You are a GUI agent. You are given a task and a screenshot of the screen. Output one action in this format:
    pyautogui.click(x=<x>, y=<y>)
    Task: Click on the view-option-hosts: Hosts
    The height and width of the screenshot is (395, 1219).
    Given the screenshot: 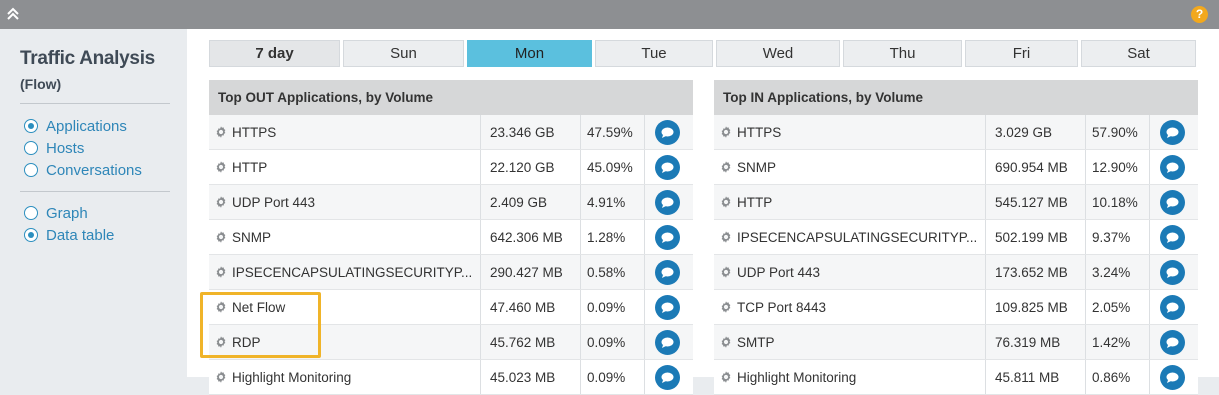 What is the action you would take?
    pyautogui.click(x=54, y=148)
    